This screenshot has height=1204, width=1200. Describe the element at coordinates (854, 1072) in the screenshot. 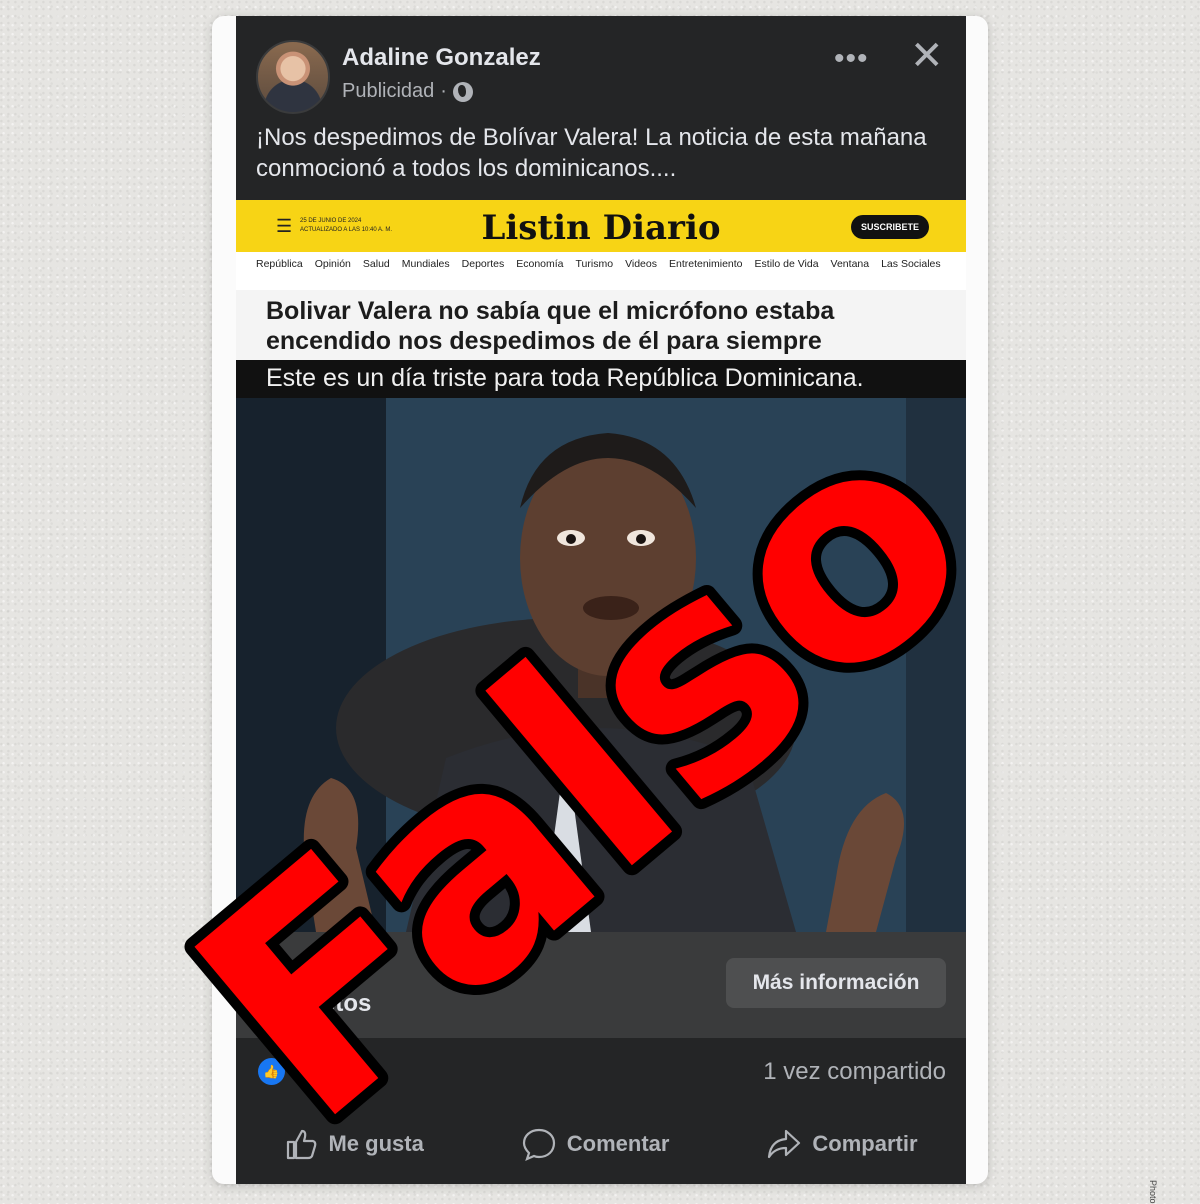

I see `share-count: 1 vez compartido` at that location.